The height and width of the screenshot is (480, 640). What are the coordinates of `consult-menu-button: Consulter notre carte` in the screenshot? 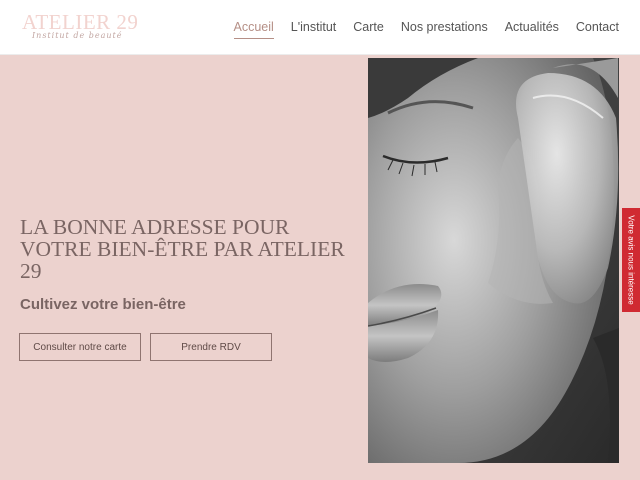 It's located at (80, 347).